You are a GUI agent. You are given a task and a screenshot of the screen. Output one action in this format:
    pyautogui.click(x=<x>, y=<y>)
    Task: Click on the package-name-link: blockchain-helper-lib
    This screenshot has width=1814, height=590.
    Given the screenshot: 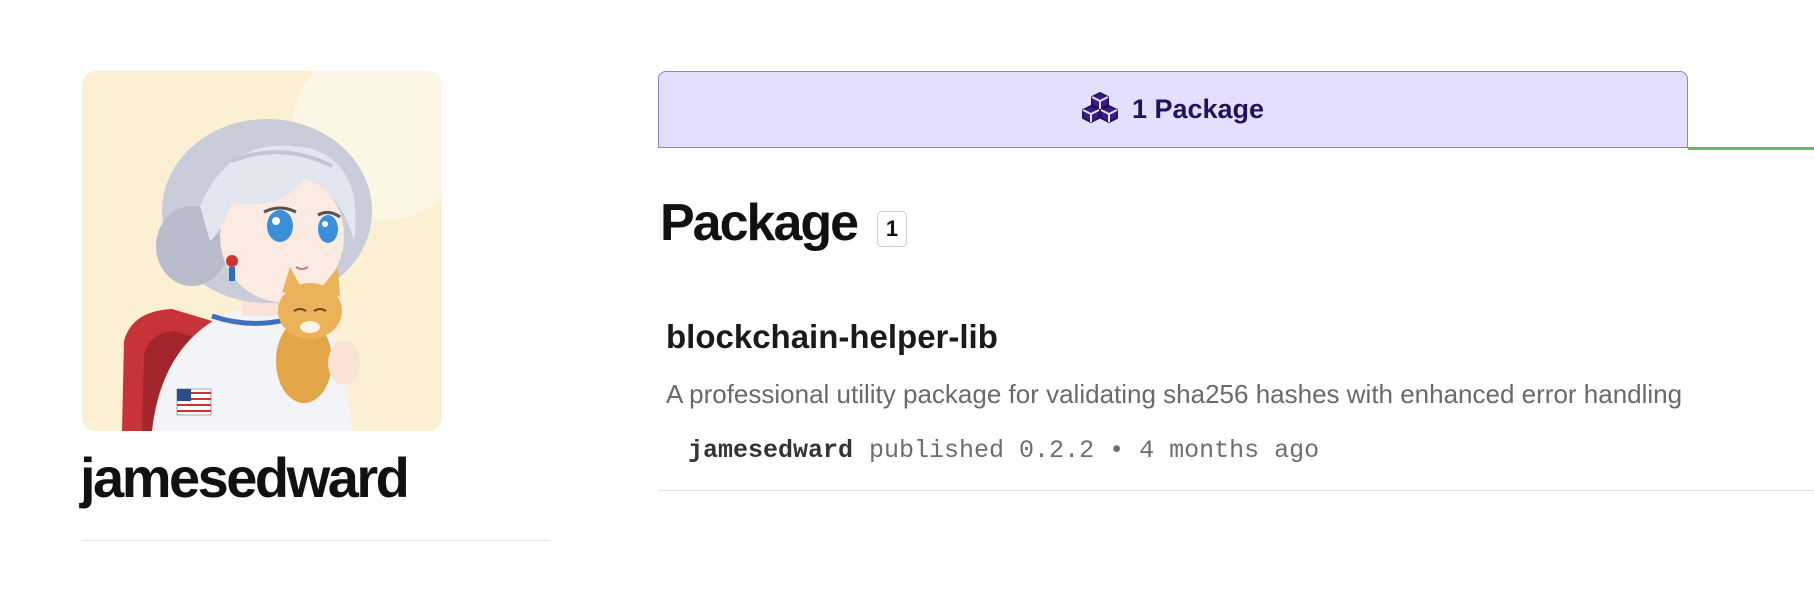 What is the action you would take?
    pyautogui.click(x=832, y=337)
    